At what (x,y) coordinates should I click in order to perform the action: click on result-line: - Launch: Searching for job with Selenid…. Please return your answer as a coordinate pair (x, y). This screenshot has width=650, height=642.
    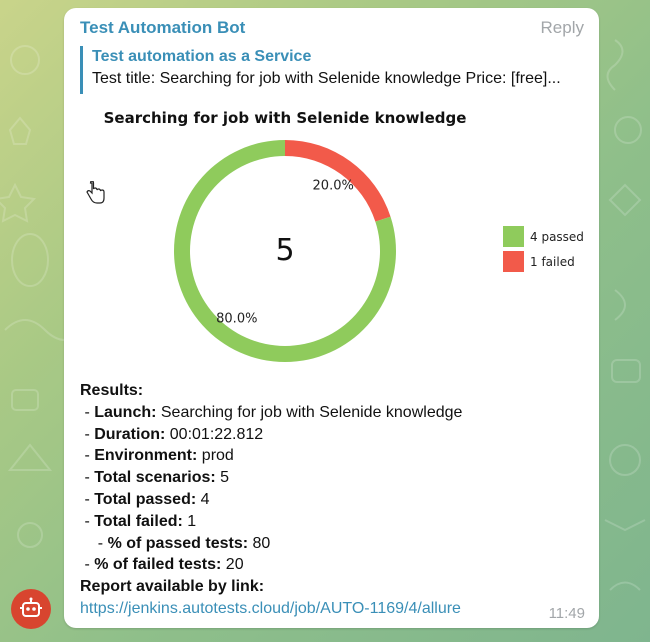
    Looking at the image, I should click on (332, 413).